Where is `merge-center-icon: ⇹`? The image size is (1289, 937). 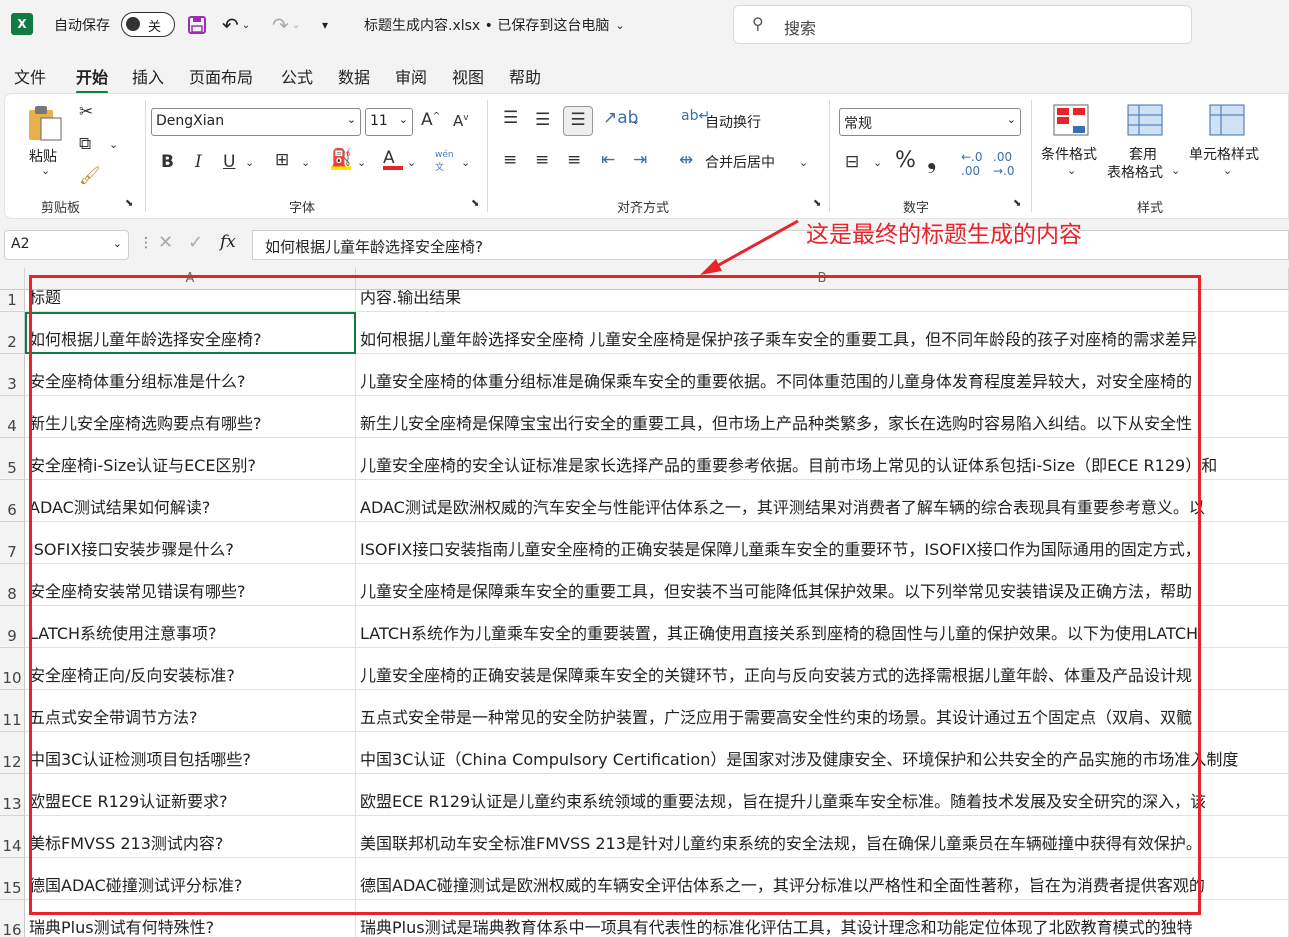 merge-center-icon: ⇹ is located at coordinates (686, 160).